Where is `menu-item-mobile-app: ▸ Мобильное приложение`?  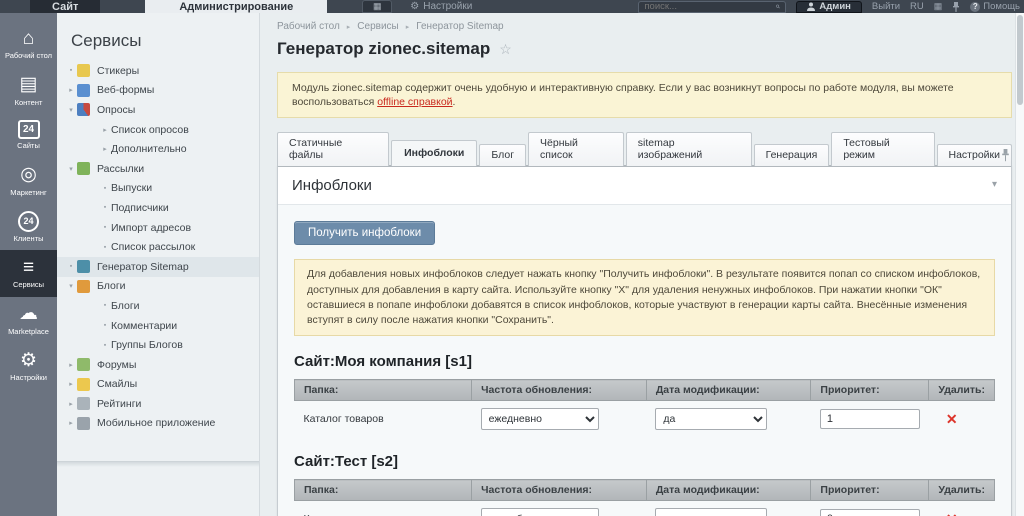 menu-item-mobile-app: ▸ Мобильное приложение is located at coordinates (158, 424).